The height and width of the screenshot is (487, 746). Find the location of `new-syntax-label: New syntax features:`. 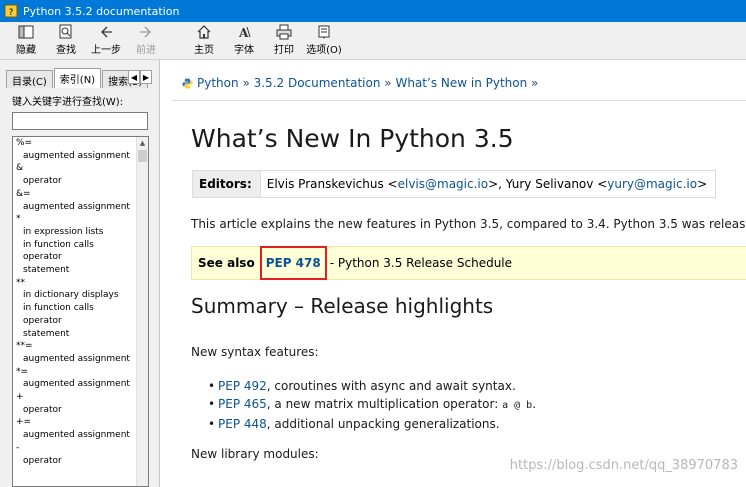

new-syntax-label: New syntax features: is located at coordinates (255, 352).